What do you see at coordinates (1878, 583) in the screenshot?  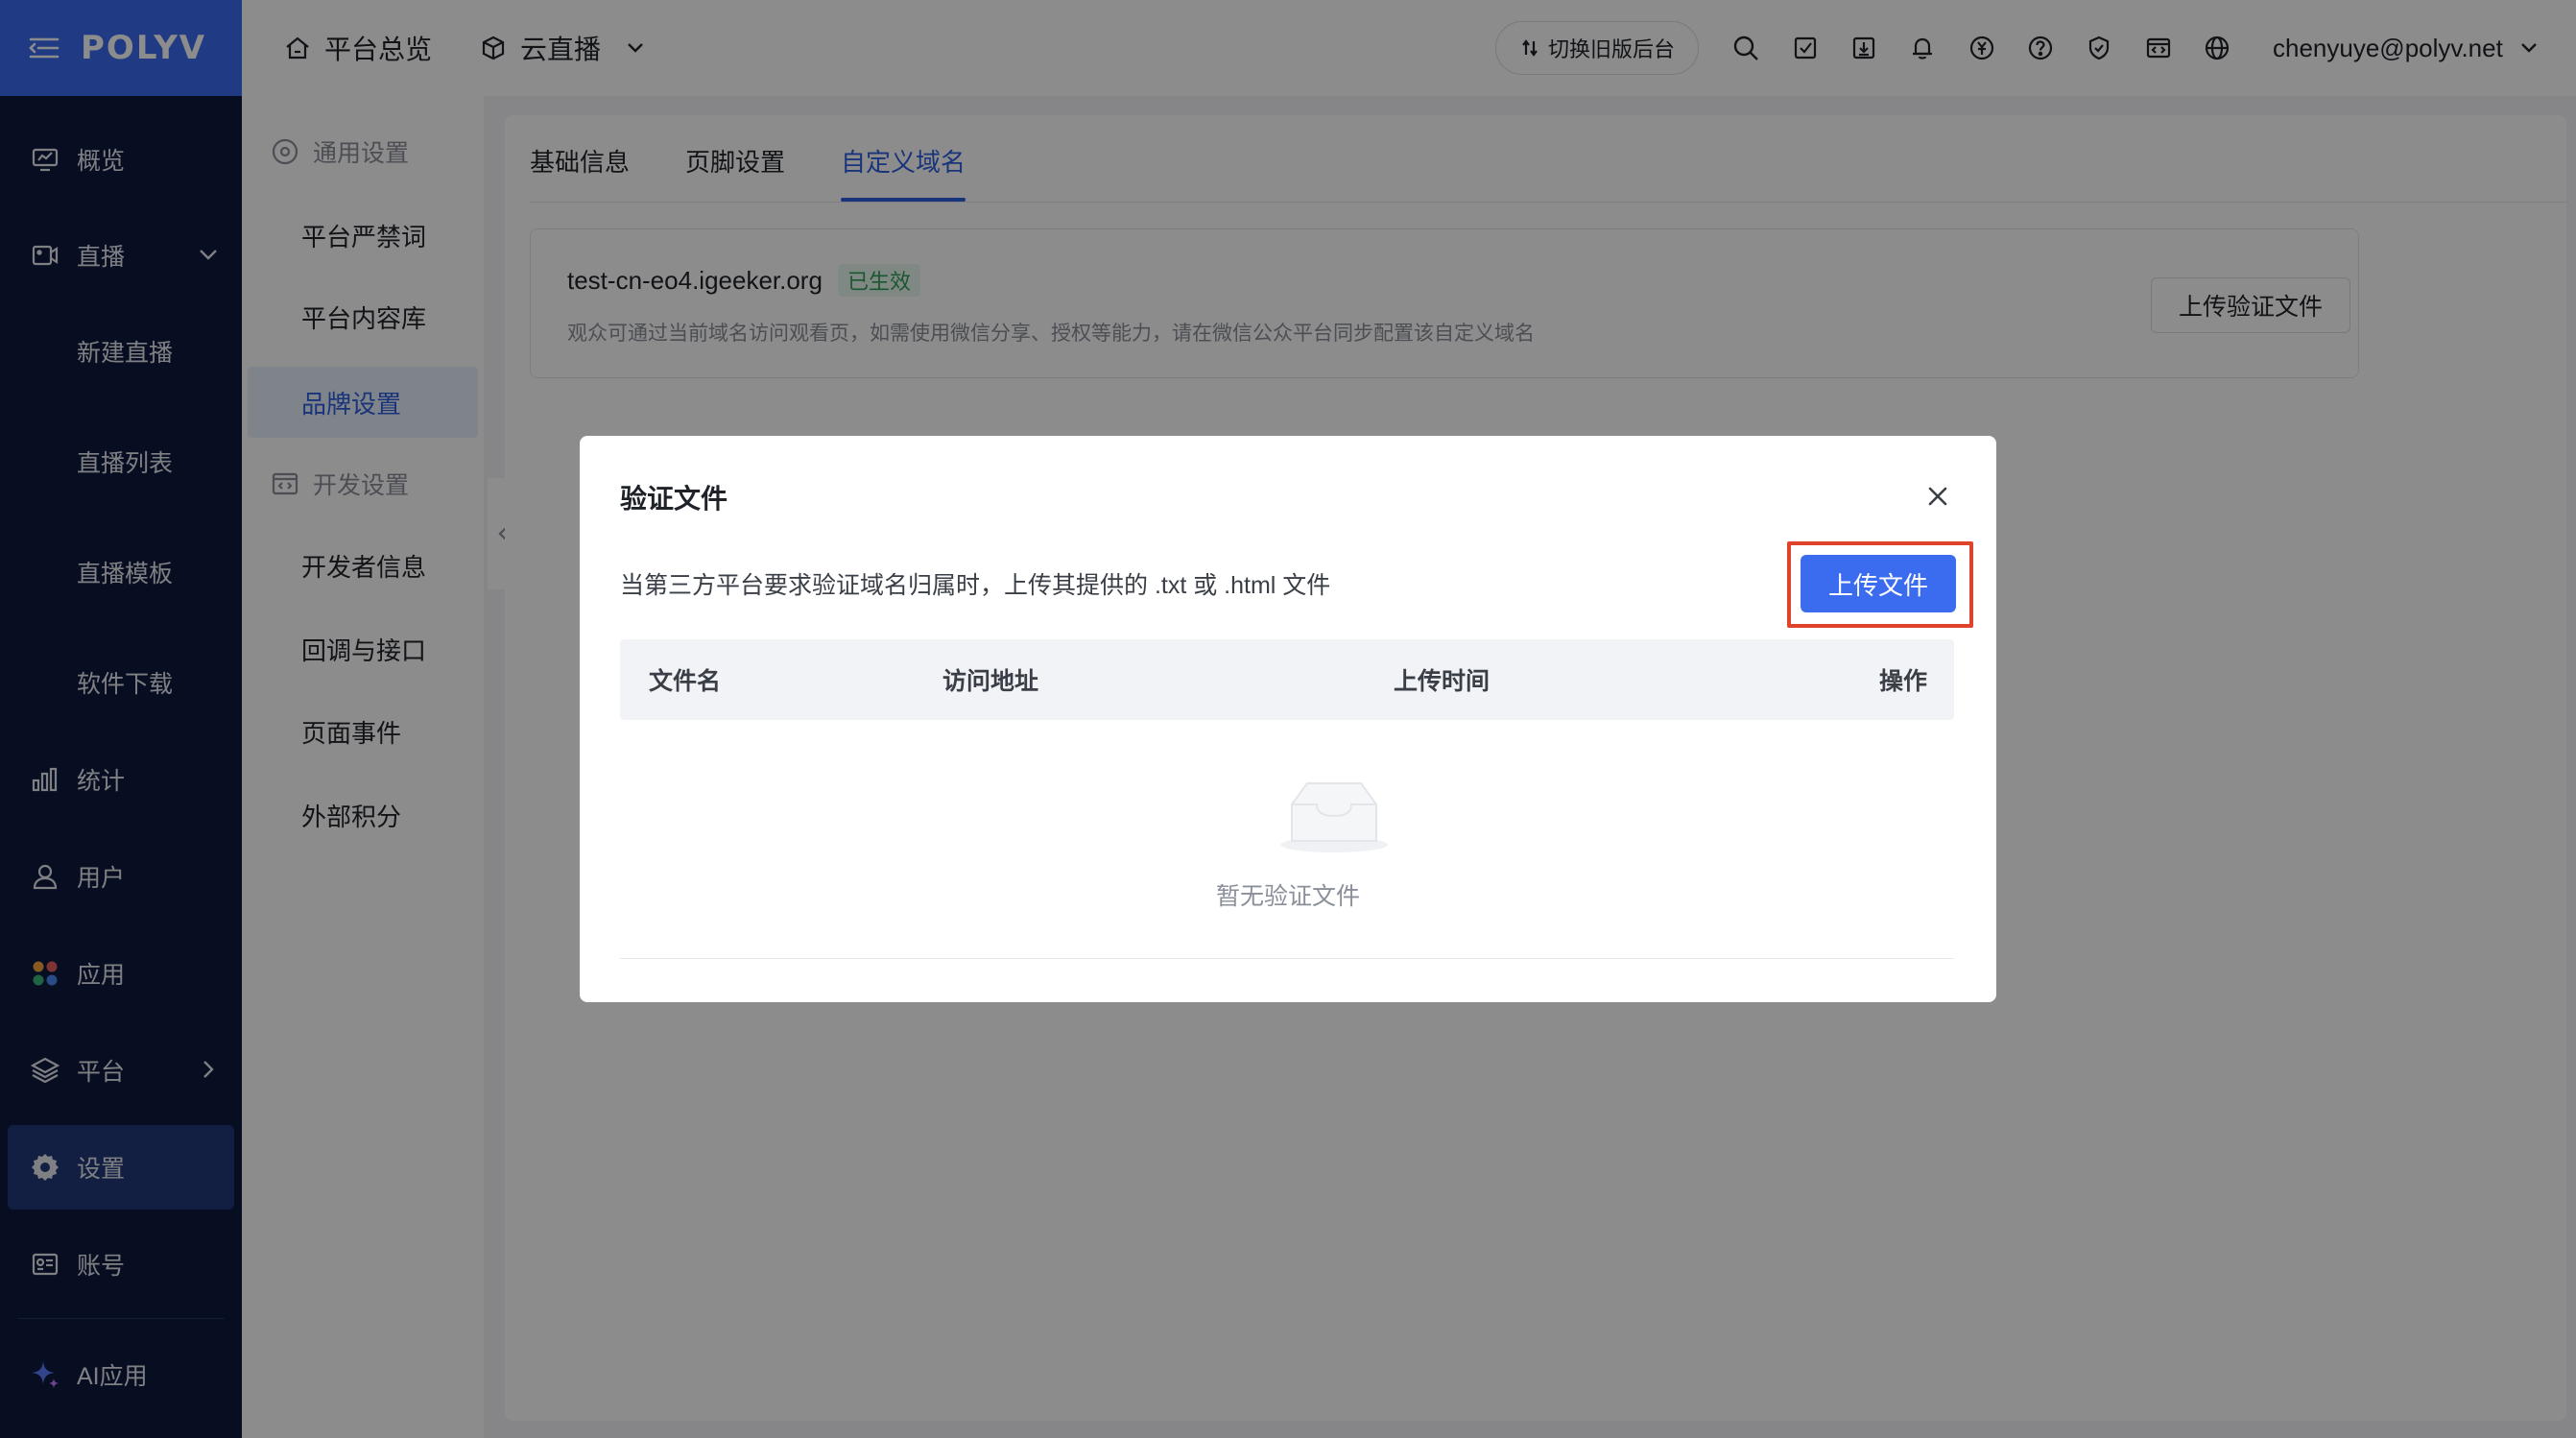 I see `upload-file-button: 上传文件` at bounding box center [1878, 583].